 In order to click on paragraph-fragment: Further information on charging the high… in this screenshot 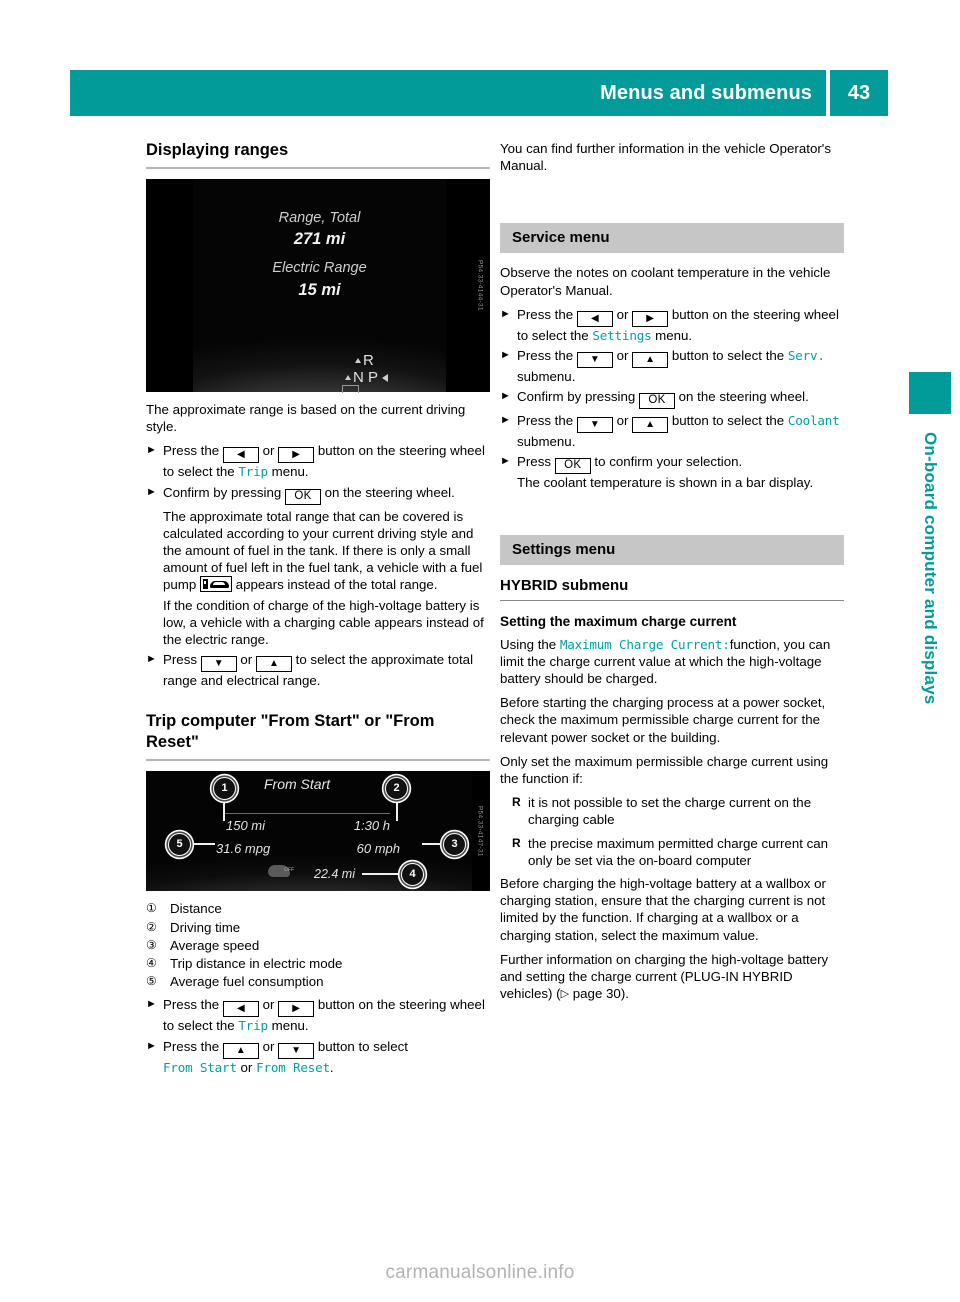, I will do `click(664, 976)`.